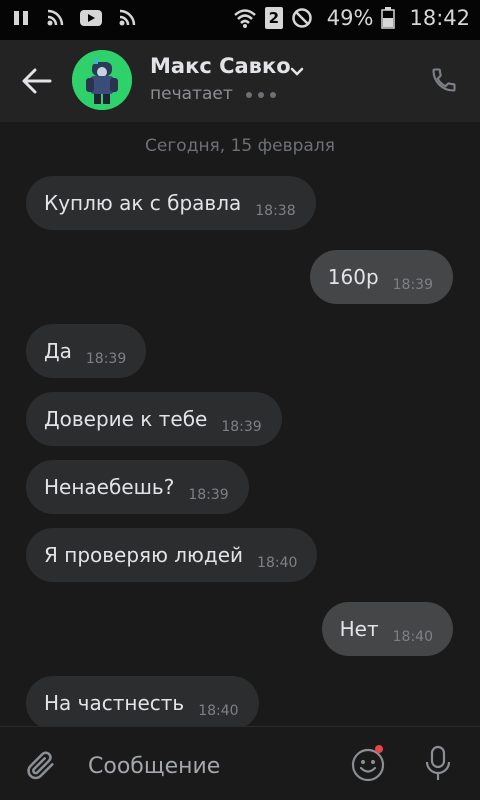 Image resolution: width=480 pixels, height=800 pixels. I want to click on message-text: Я проверяю людей, so click(144, 555).